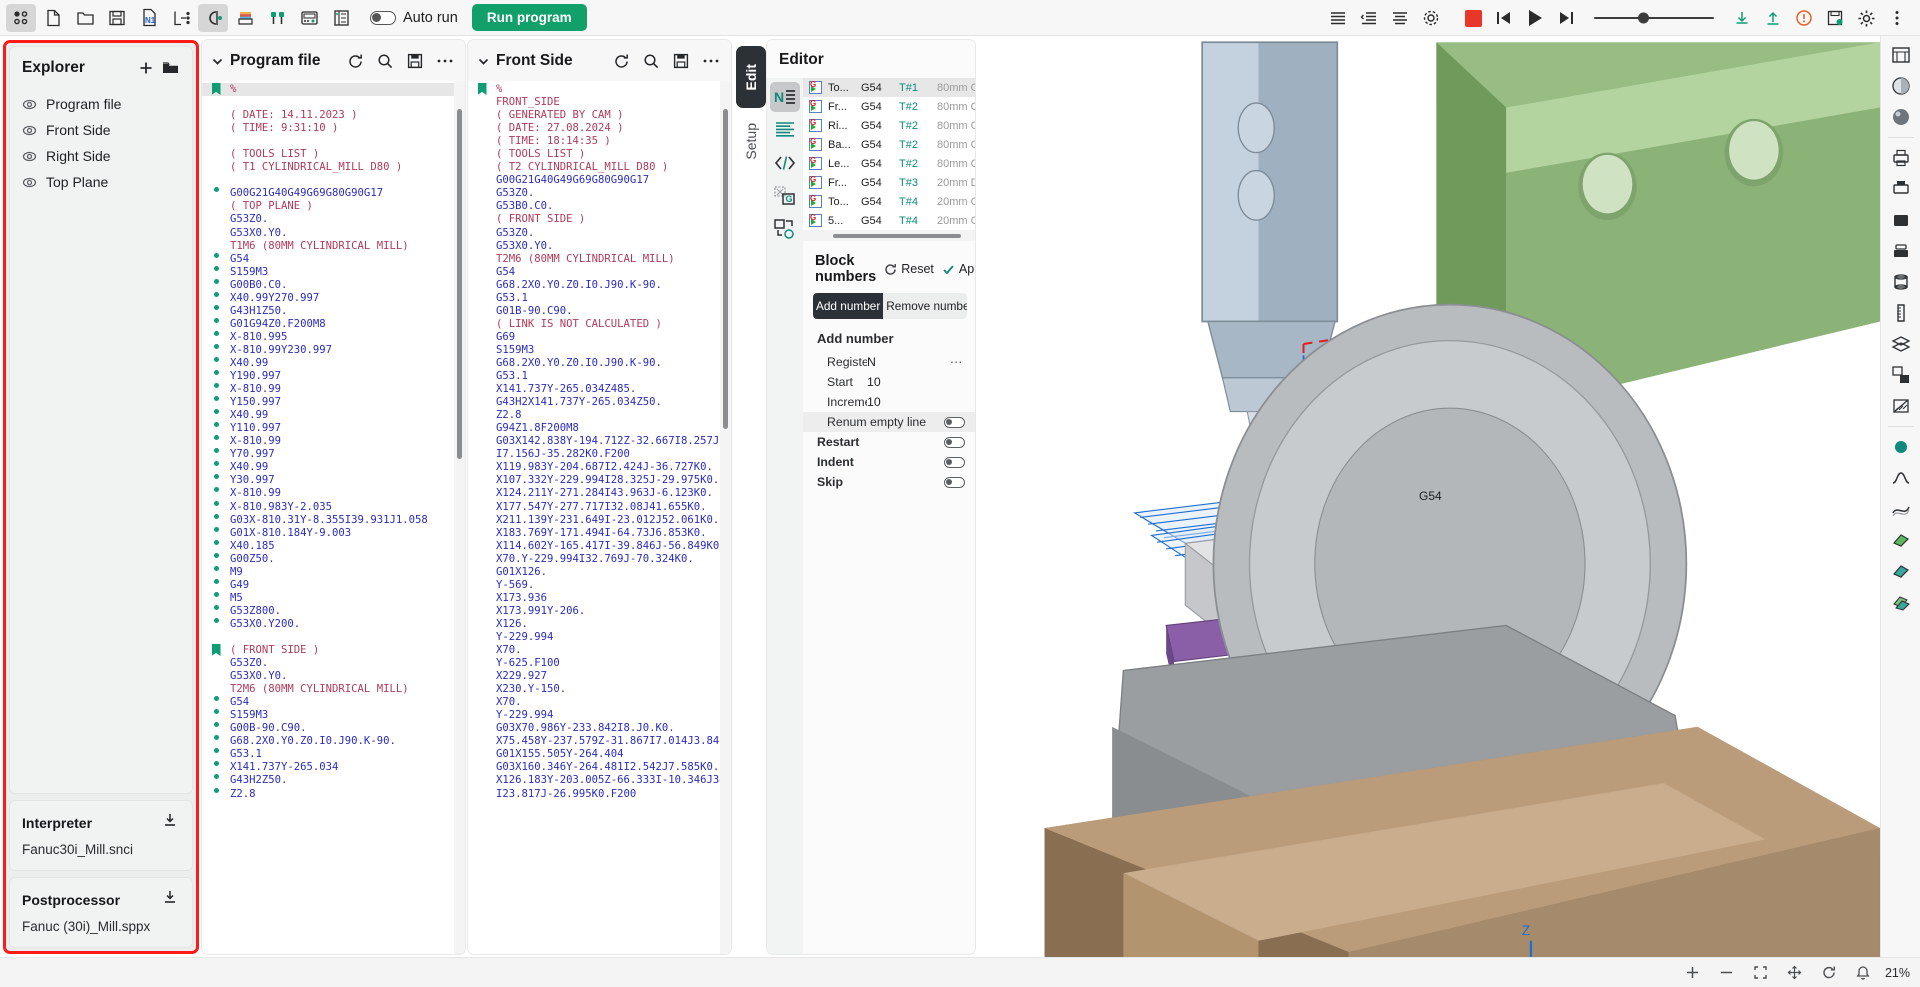 This screenshot has height=987, width=1920. What do you see at coordinates (333, 128) in the screenshot?
I see `code-line: ( TIME: 9:31:10 )` at bounding box center [333, 128].